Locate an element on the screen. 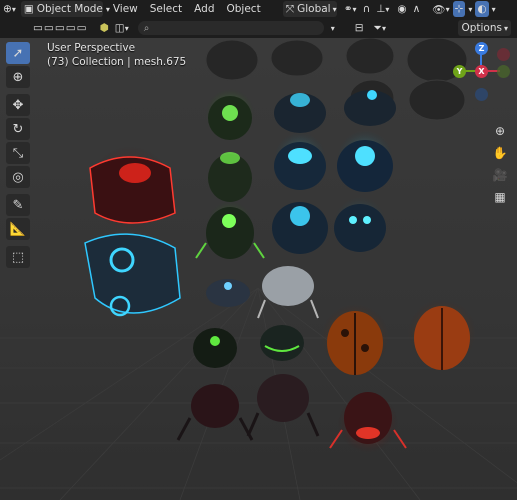 The width and height of the screenshot is (517, 500). annotate-tool: ✎ is located at coordinates (18, 205).